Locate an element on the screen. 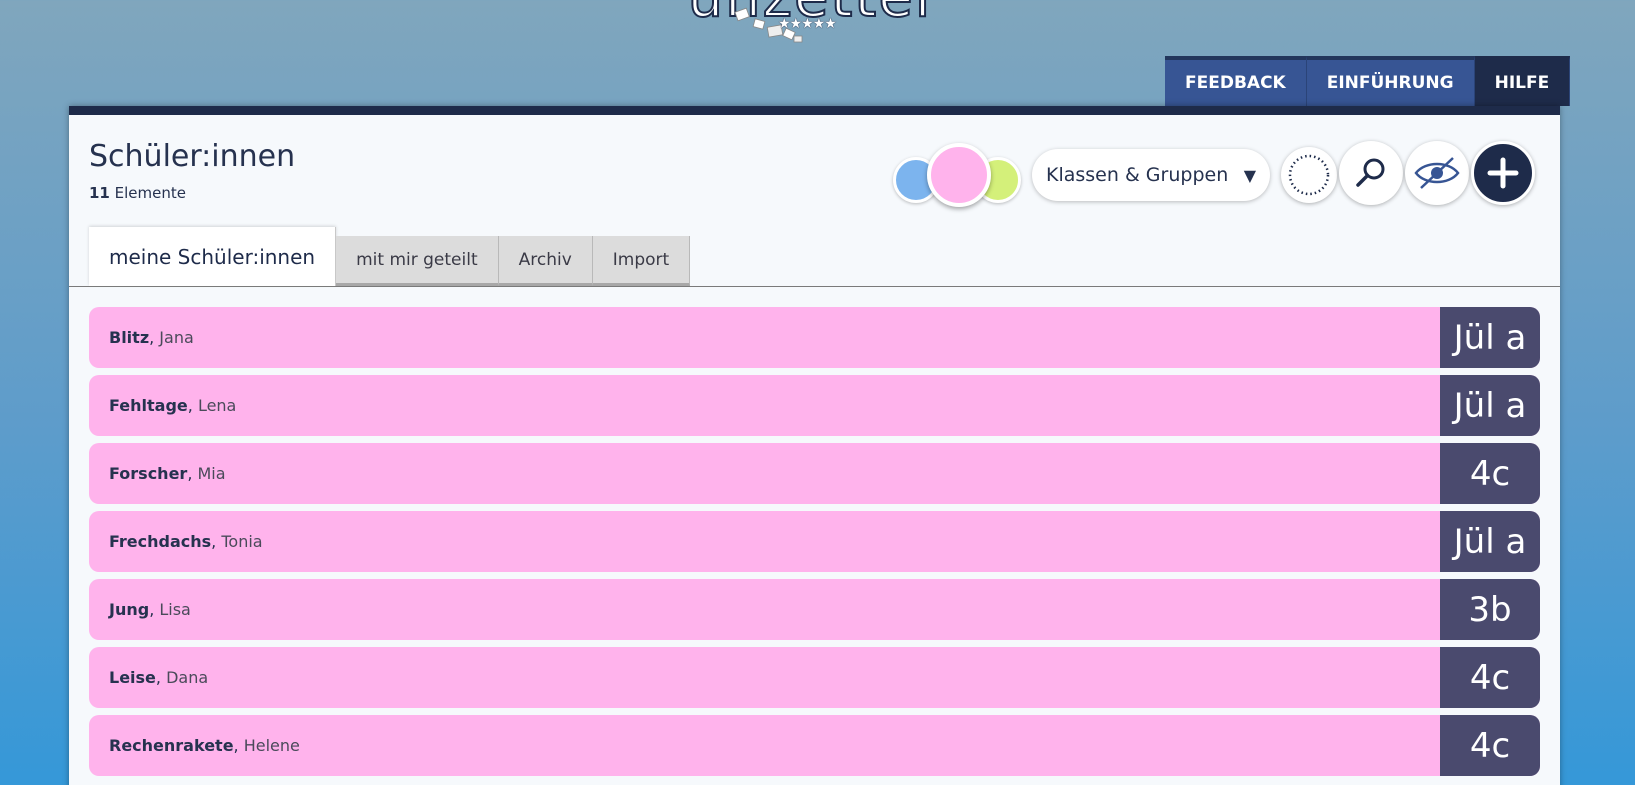  nav-feedback: FEEDBACK is located at coordinates (1236, 81).